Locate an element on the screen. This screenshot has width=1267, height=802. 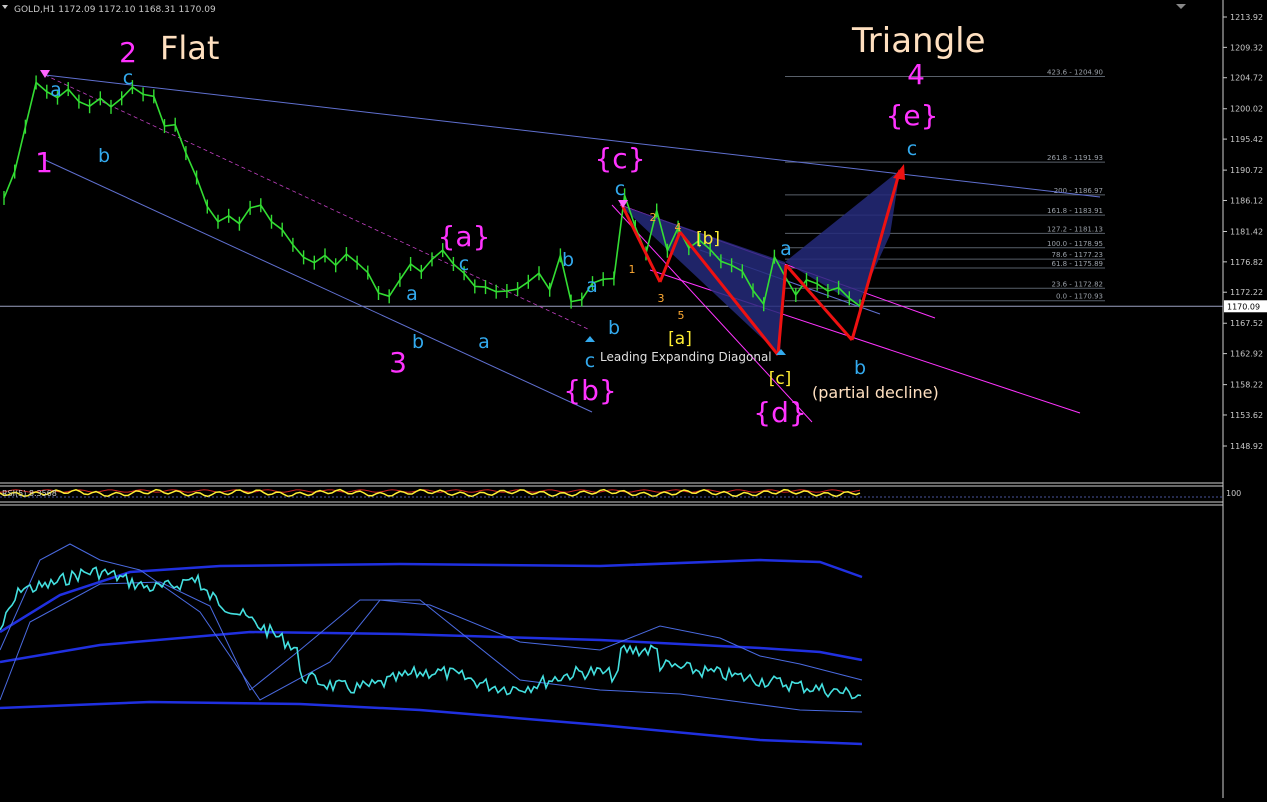
y-tick-label-11: 1162.92 is located at coordinates (1246, 354).